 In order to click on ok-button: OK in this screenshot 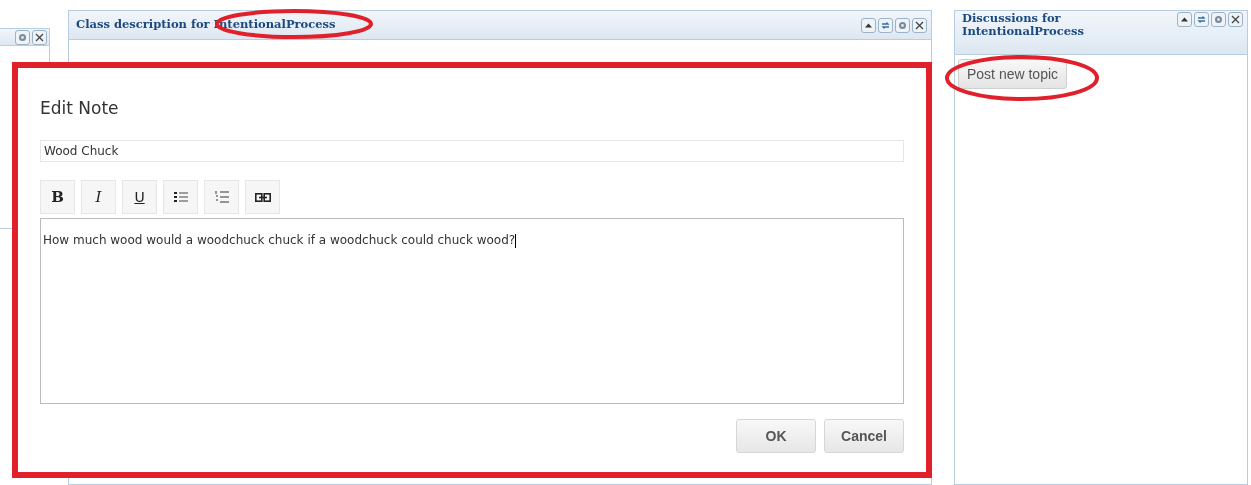, I will do `click(776, 436)`.